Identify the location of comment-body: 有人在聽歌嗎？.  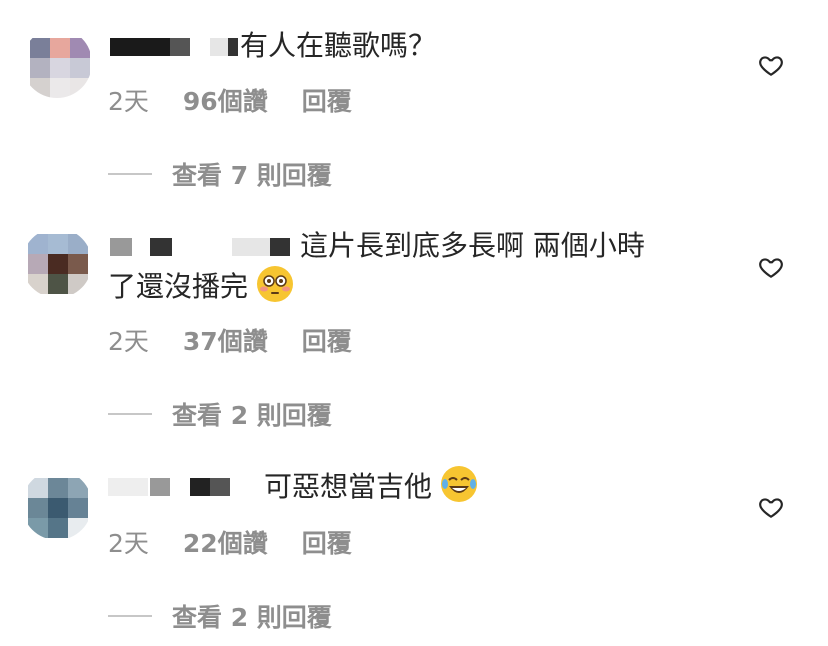
(338, 45).